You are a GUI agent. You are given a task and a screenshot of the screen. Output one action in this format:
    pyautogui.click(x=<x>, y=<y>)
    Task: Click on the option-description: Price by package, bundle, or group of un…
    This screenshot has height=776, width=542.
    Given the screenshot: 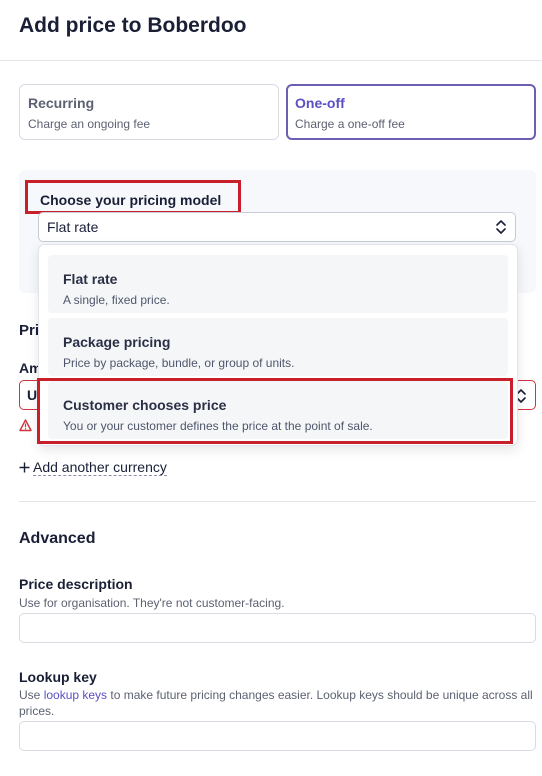 What is the action you would take?
    pyautogui.click(x=179, y=363)
    